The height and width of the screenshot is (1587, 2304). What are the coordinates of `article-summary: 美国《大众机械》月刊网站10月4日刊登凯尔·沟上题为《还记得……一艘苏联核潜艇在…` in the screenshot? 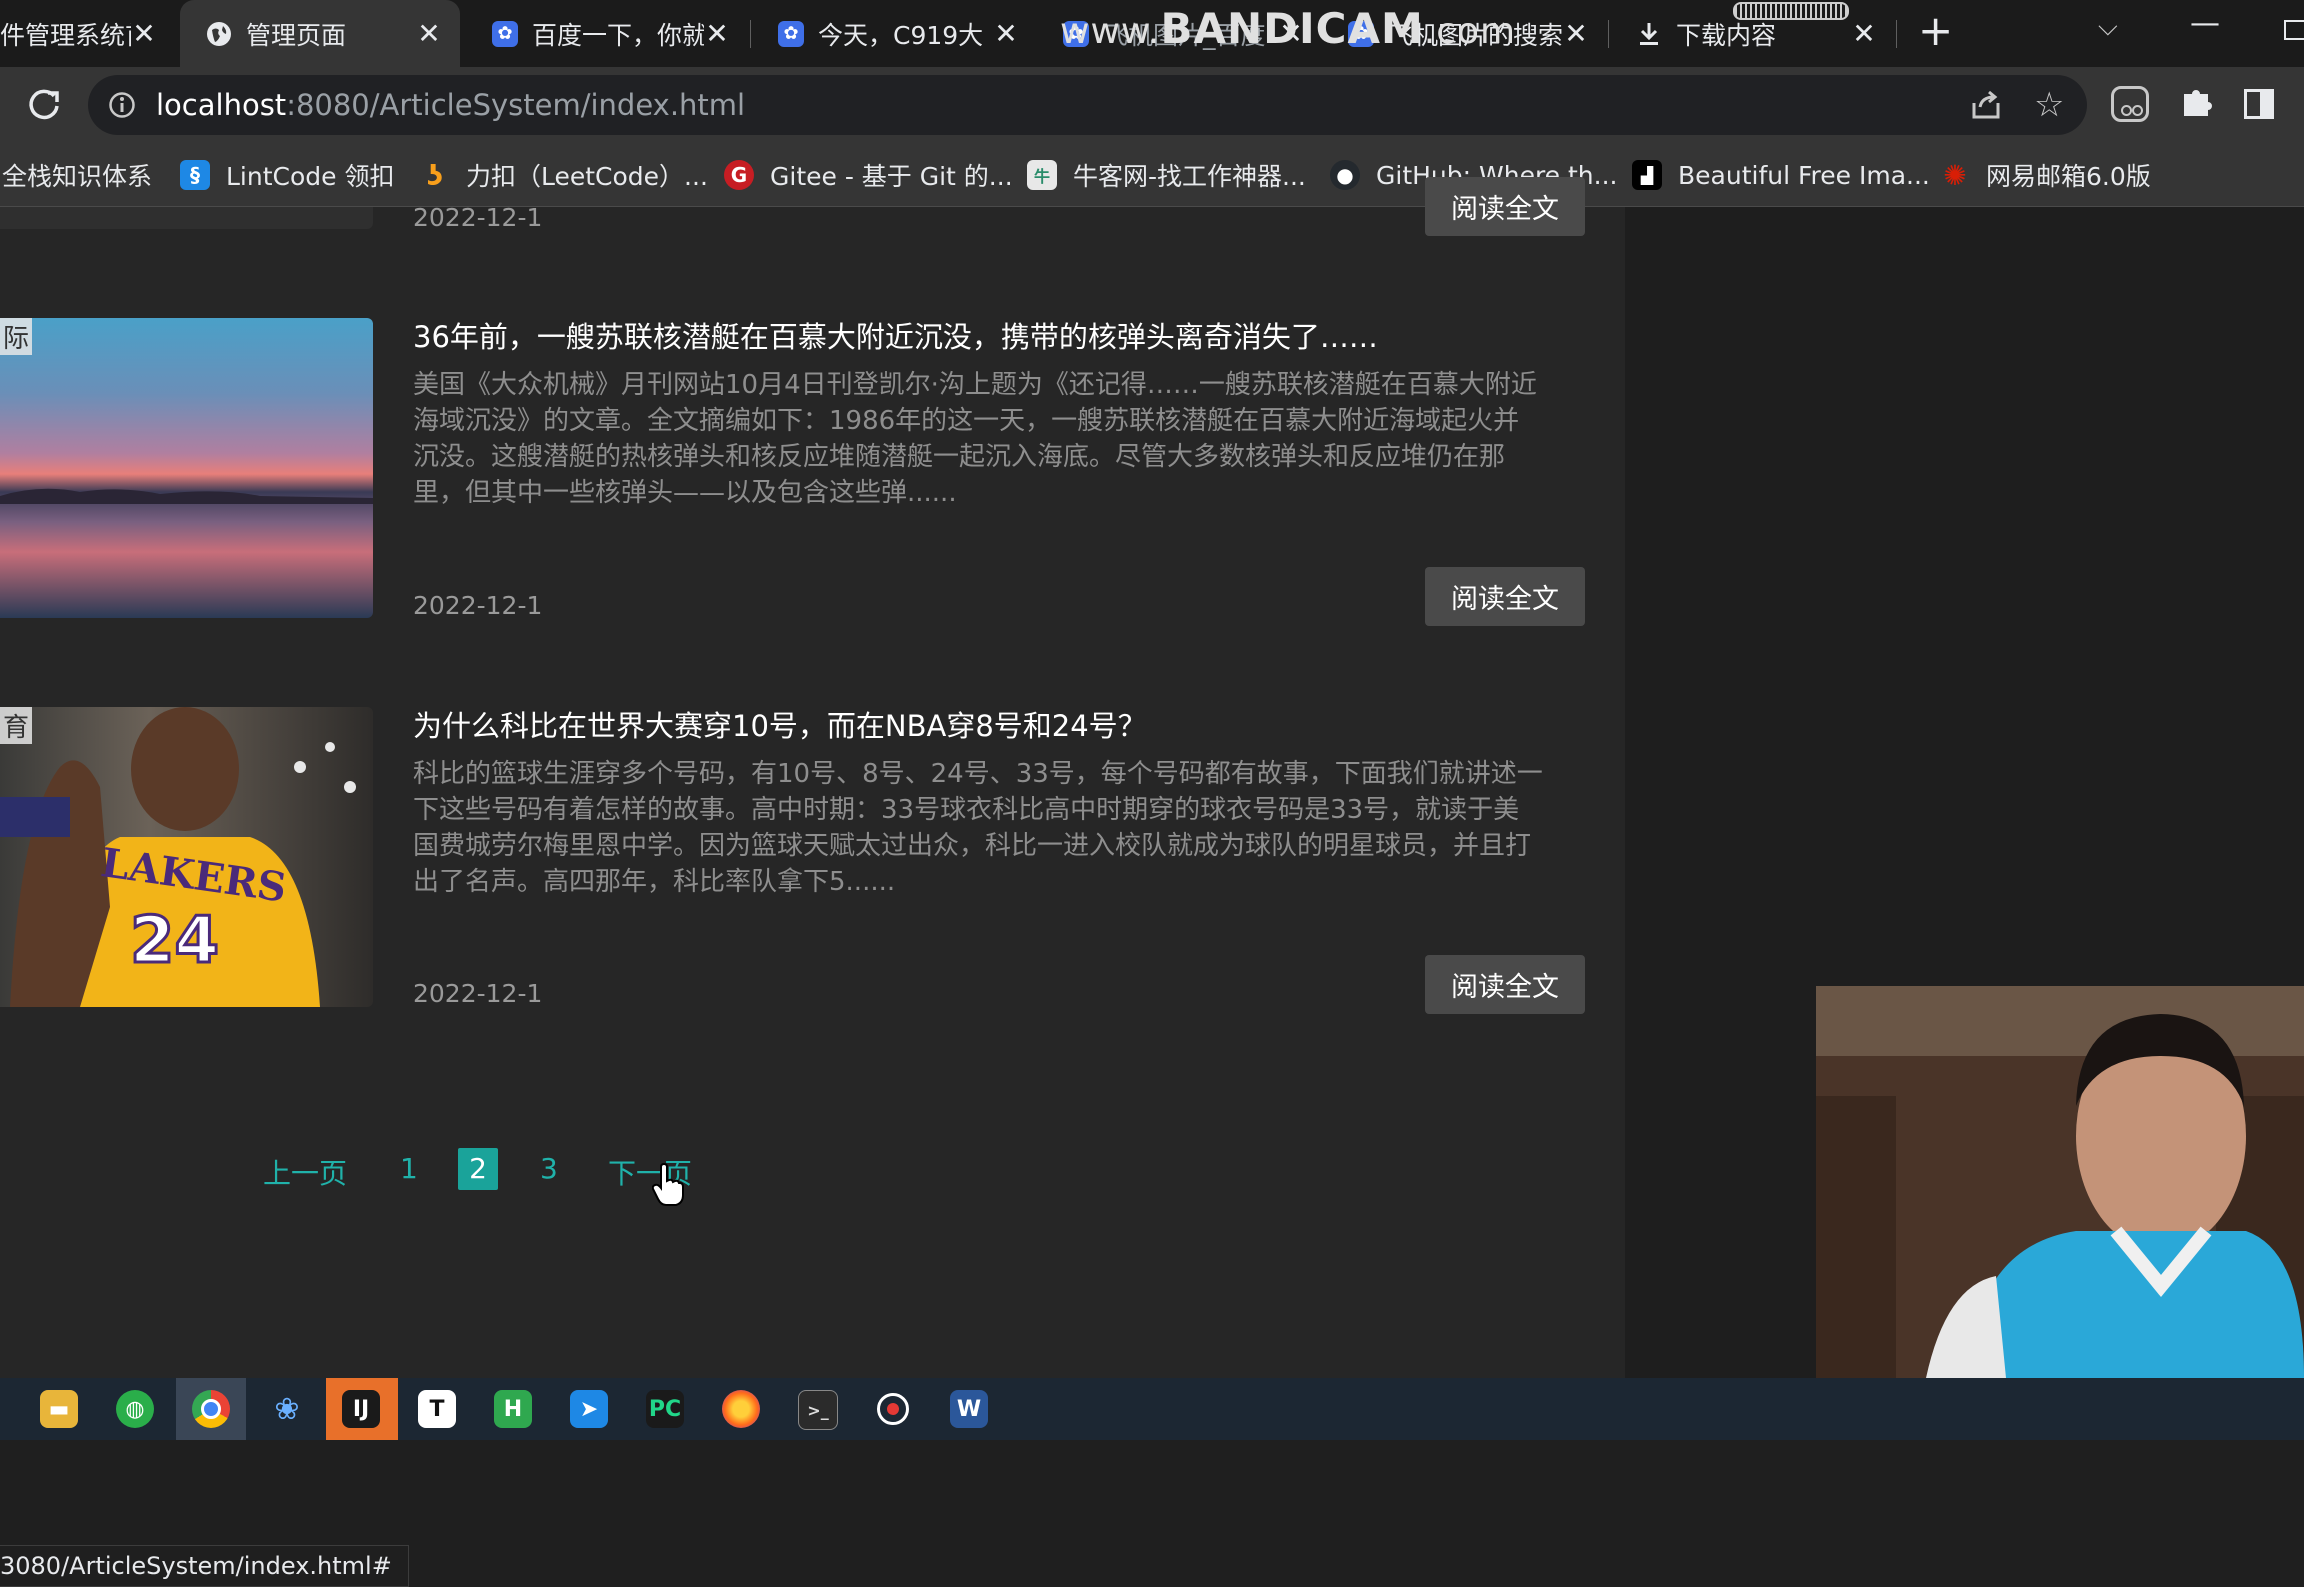 It's located at (975, 439).